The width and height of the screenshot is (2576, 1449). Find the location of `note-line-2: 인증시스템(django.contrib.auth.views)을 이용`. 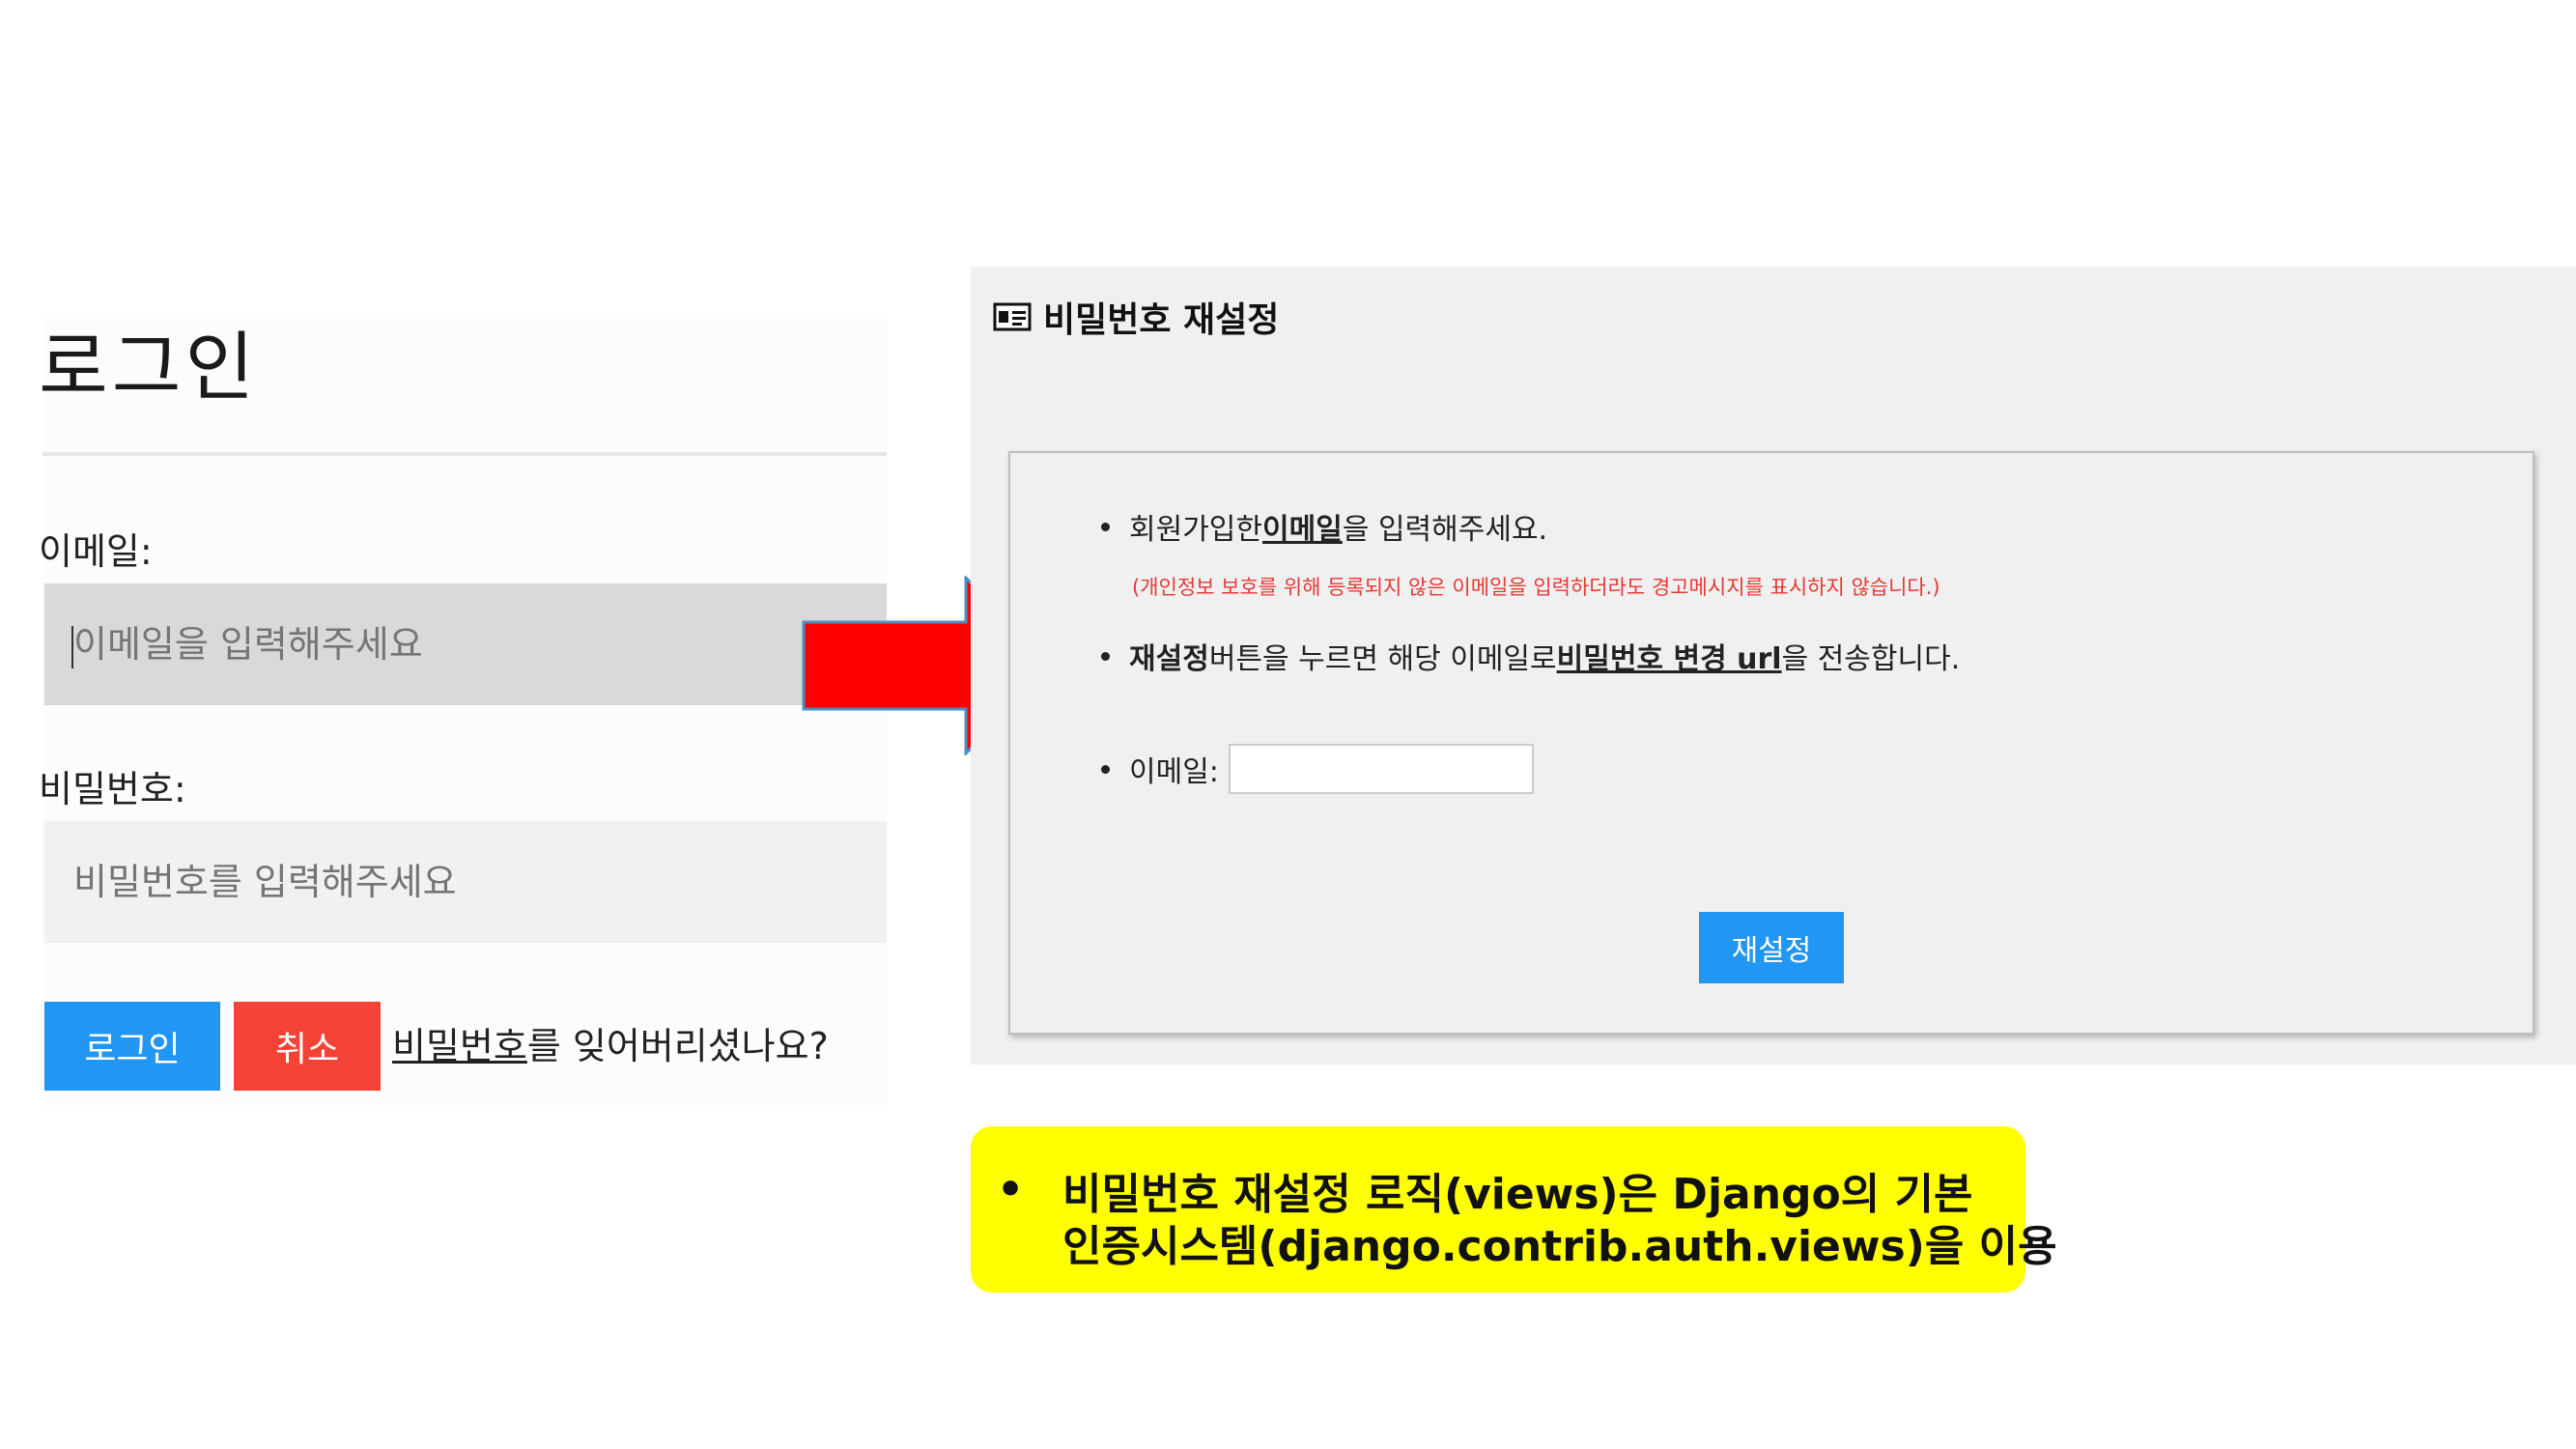

note-line-2: 인증시스템(django.contrib.auth.views)을 이용 is located at coordinates (1559, 1246).